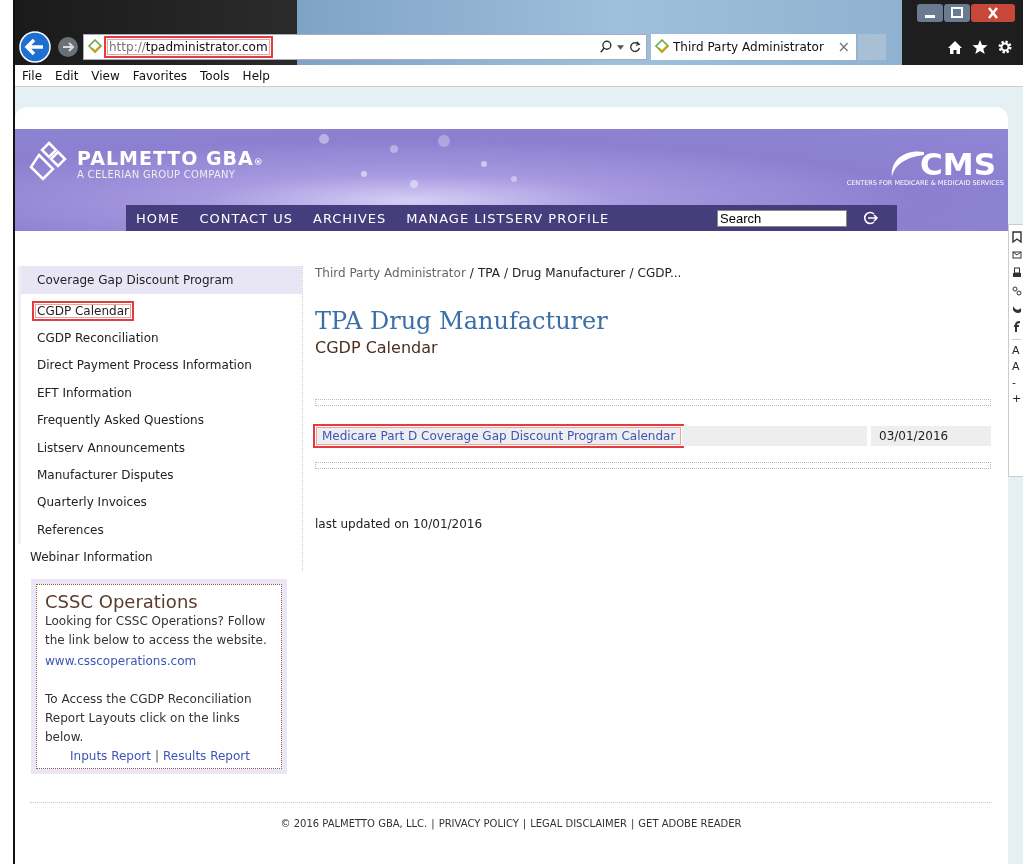 The width and height of the screenshot is (1023, 864). What do you see at coordinates (214, 75) in the screenshot?
I see `menu-item: Tools` at bounding box center [214, 75].